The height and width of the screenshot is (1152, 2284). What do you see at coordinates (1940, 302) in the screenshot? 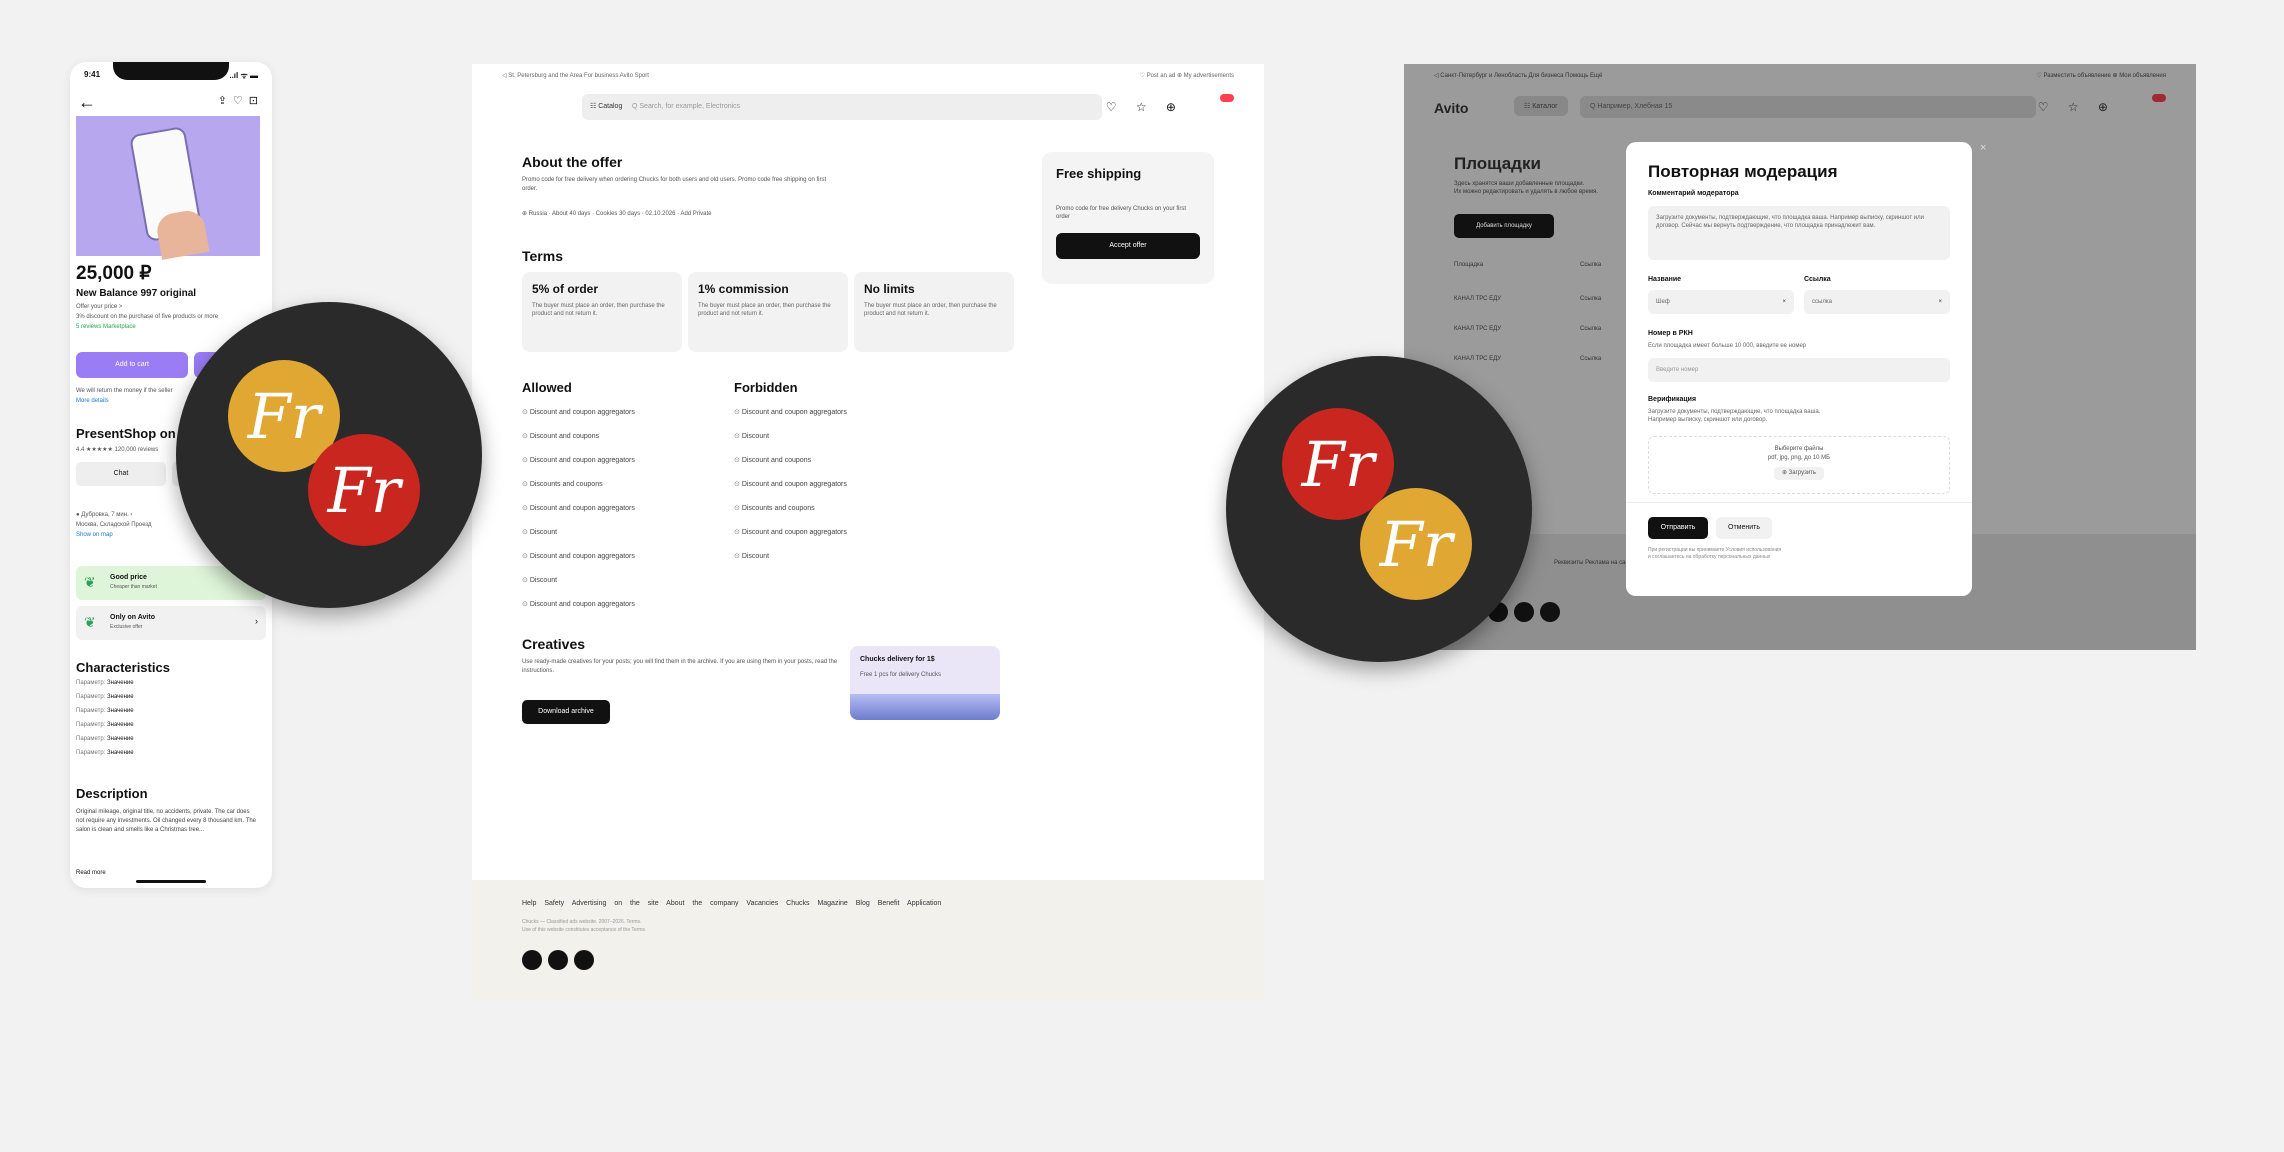
I see `clear-icon: ×` at bounding box center [1940, 302].